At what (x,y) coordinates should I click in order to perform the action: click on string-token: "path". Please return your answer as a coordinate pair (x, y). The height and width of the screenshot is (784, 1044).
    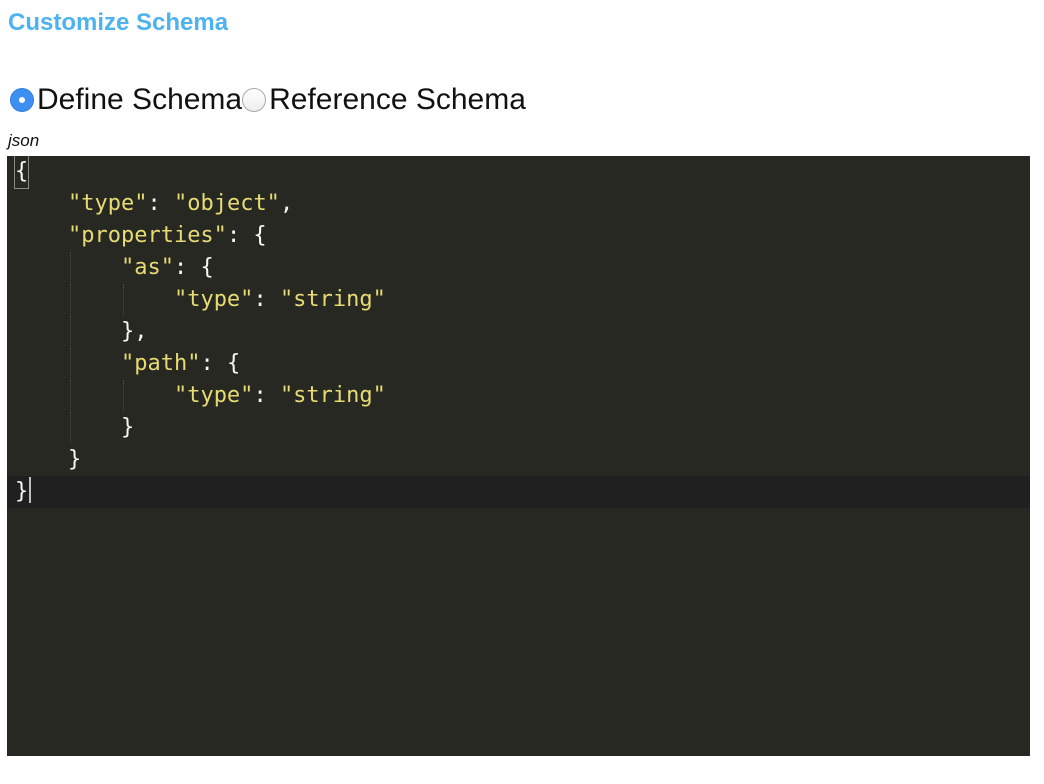
    Looking at the image, I should click on (160, 363).